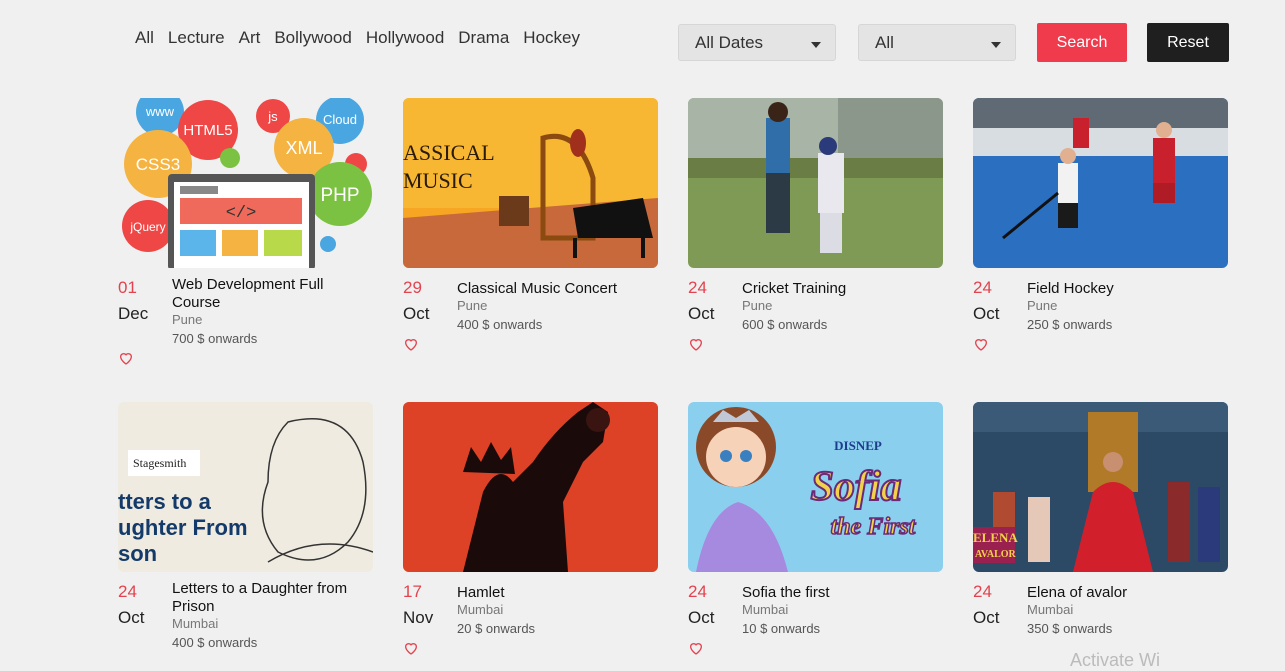 This screenshot has width=1285, height=671. Describe the element at coordinates (1070, 628) in the screenshot. I see `event-price: 350 $ onwards` at that location.